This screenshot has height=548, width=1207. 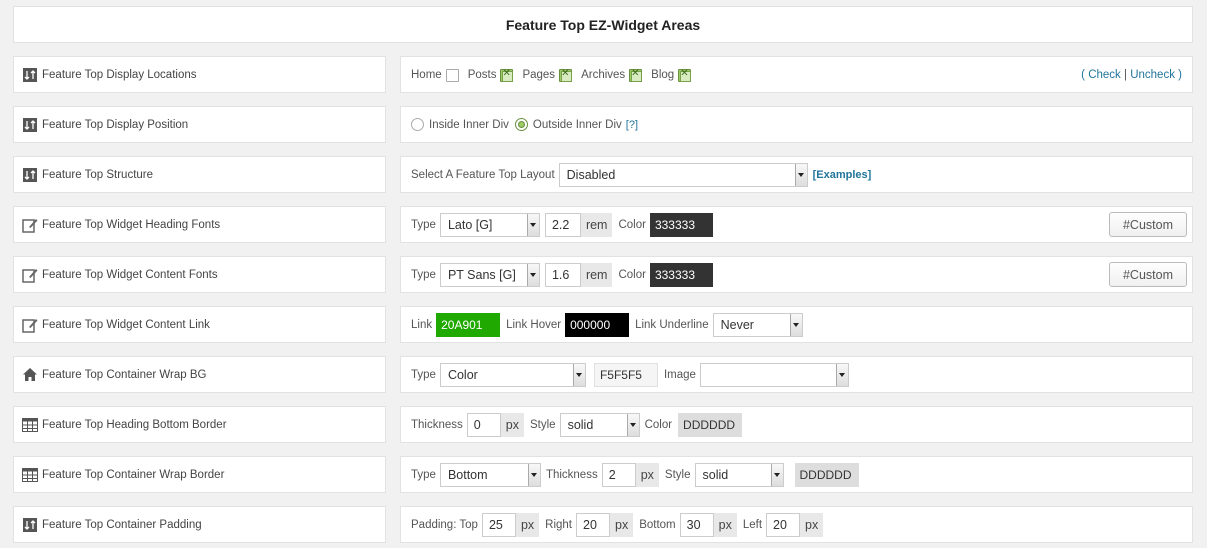 I want to click on wrap-border-thickness-input: 2, so click(x=618, y=474).